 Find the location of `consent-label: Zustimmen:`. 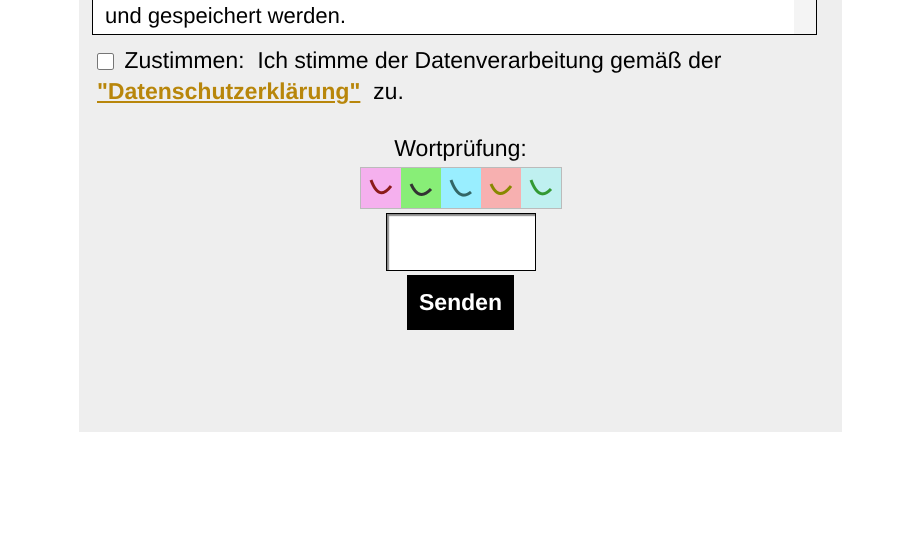

consent-label: Zustimmen: is located at coordinates (184, 60).